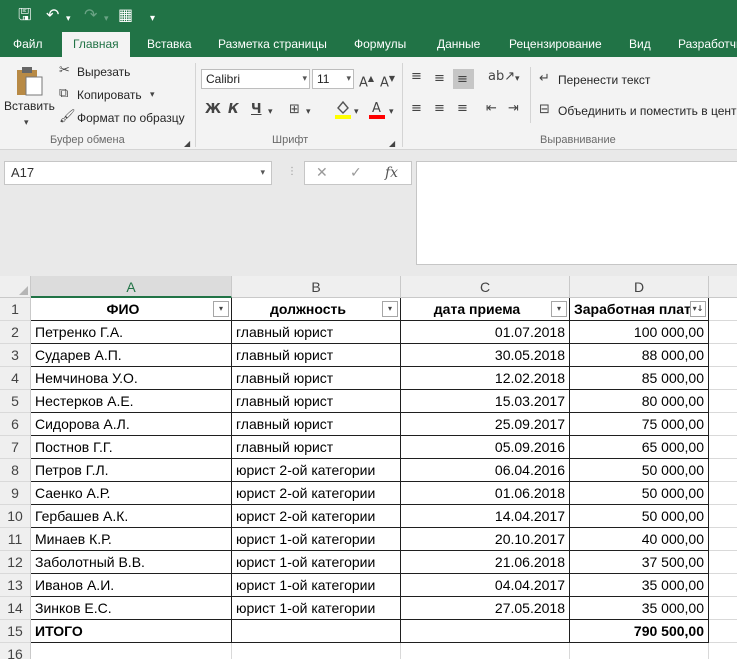  Describe the element at coordinates (68, 19) in the screenshot. I see `undo-dropdown-icon: ▾` at that location.